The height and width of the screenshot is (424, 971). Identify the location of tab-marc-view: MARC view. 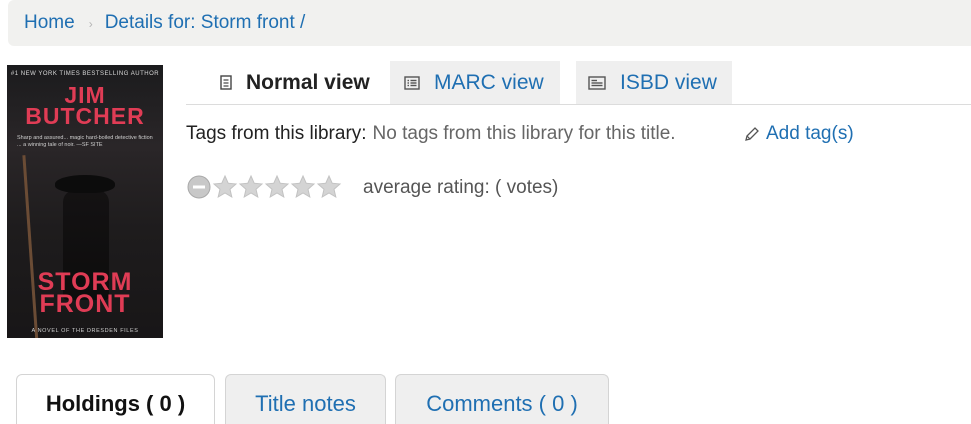
(475, 82).